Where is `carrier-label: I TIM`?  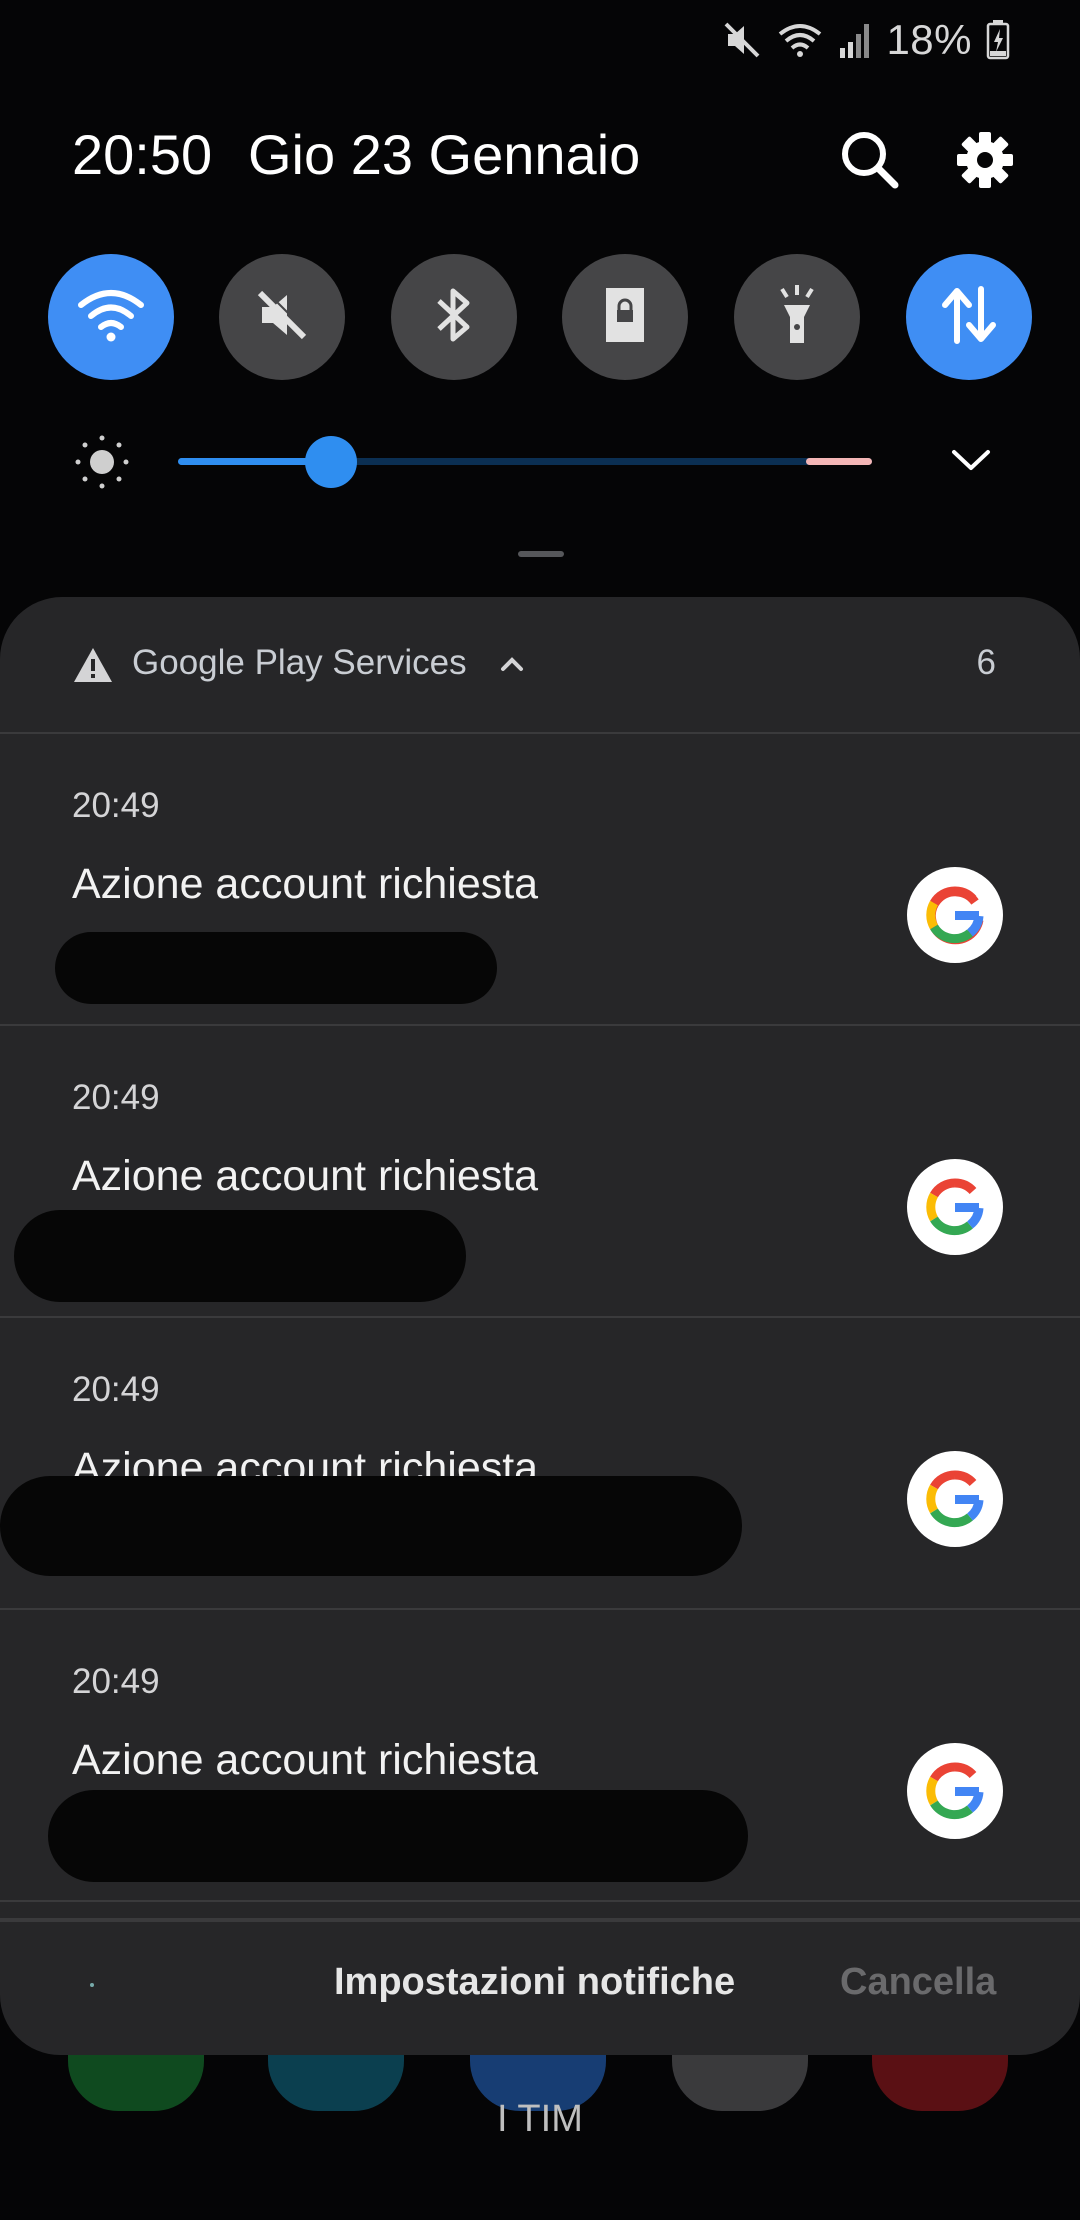
carrier-label: I TIM is located at coordinates (540, 2119).